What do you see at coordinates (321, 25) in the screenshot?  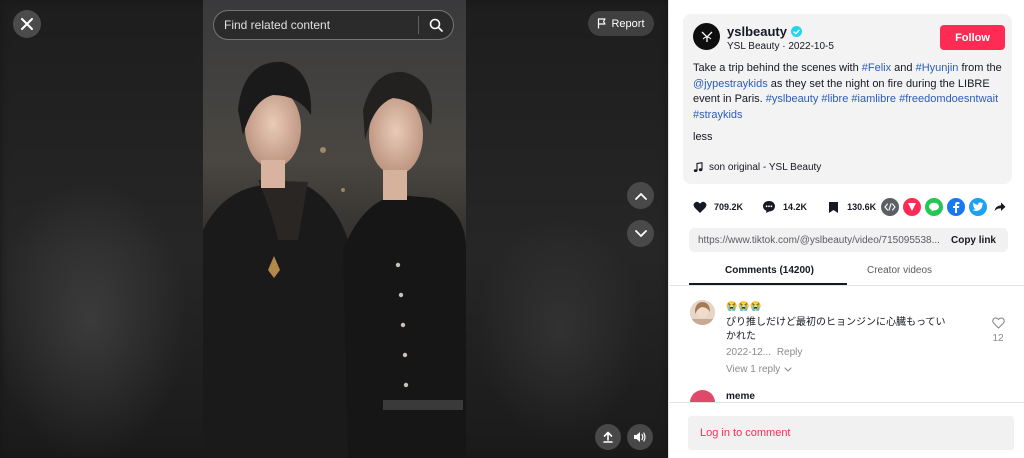 I see `search-input` at bounding box center [321, 25].